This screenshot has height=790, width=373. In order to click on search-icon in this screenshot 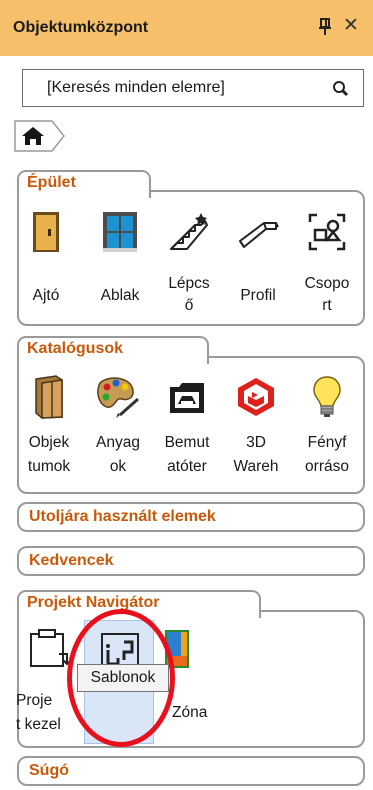, I will do `click(341, 89)`.